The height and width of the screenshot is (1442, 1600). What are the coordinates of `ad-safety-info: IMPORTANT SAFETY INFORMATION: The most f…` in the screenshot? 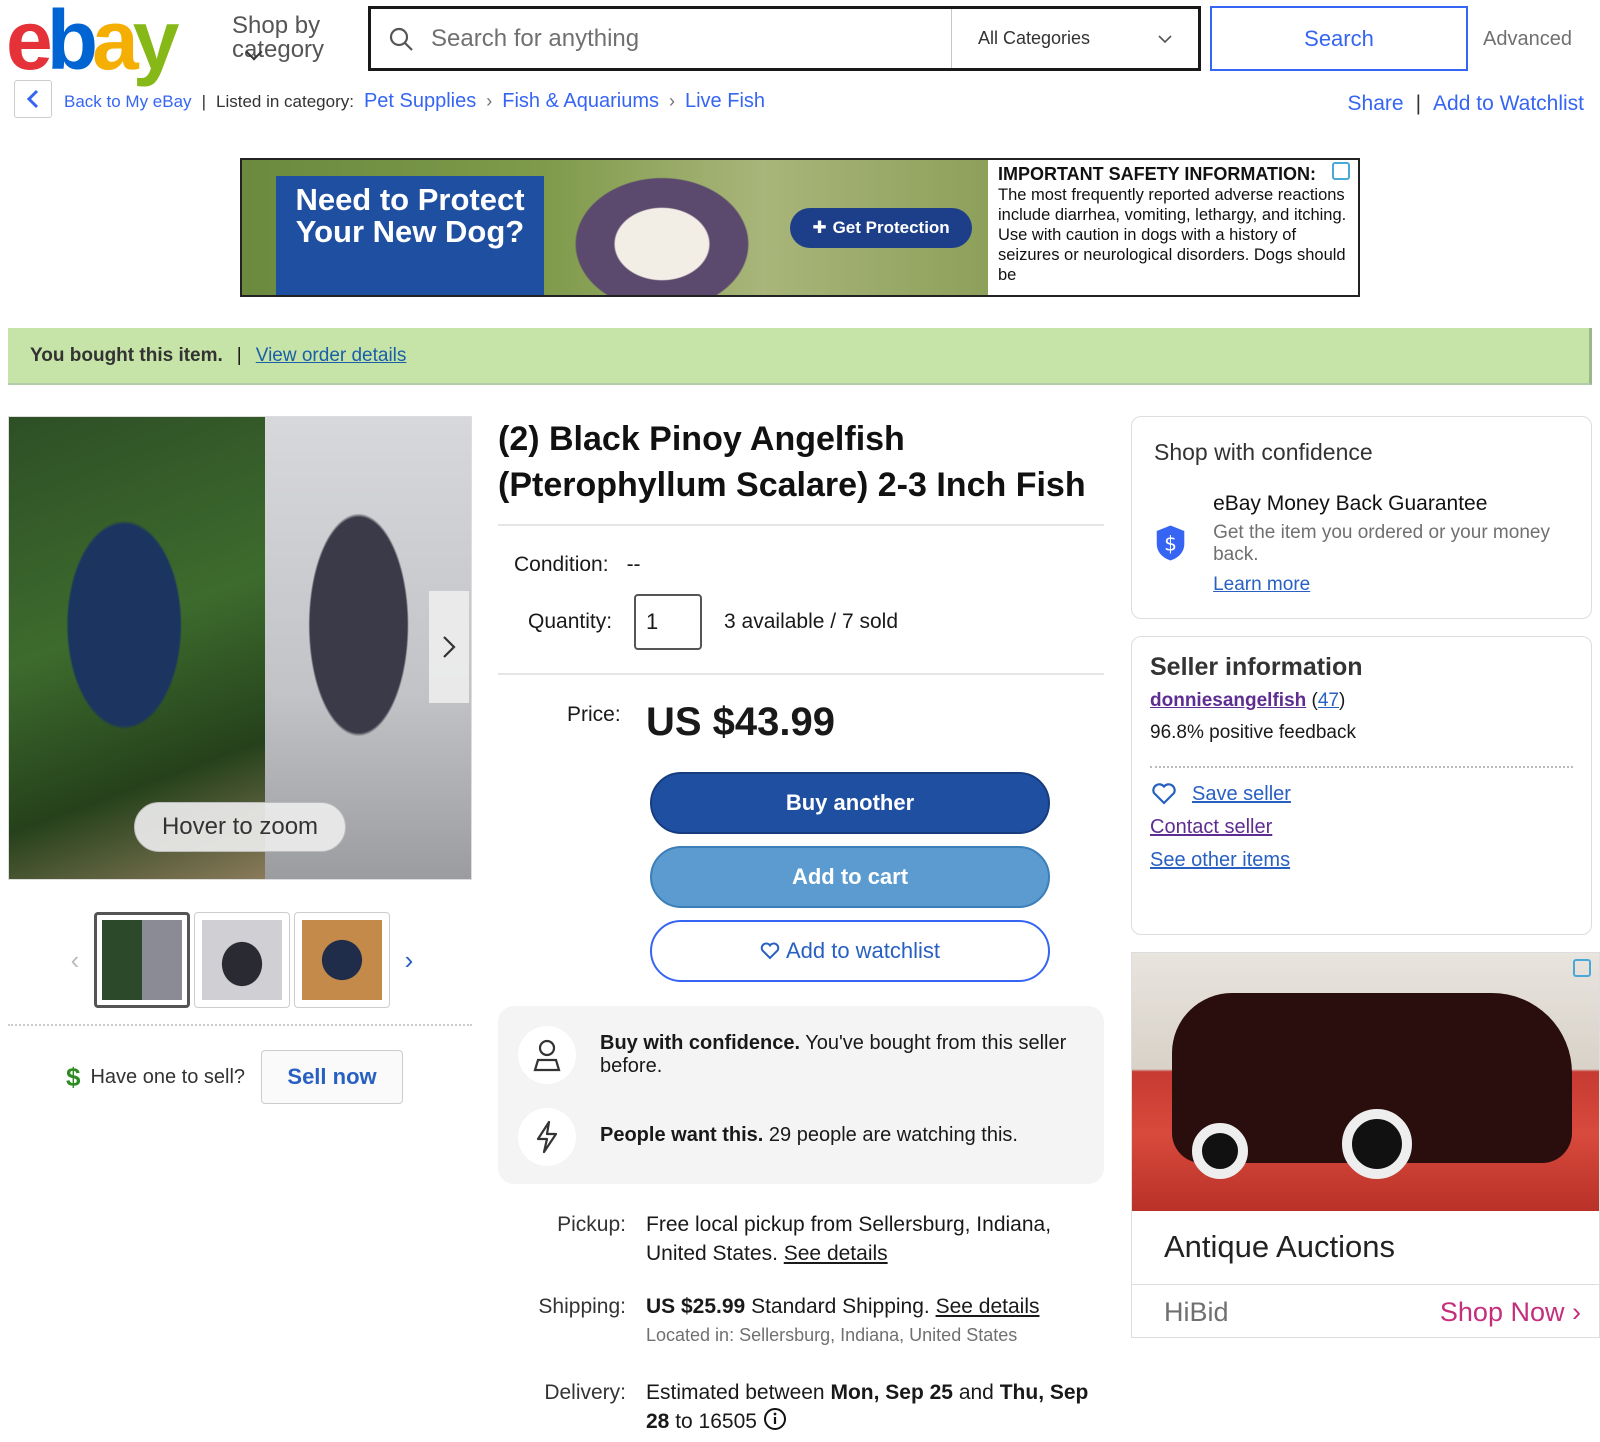 It's located at (1173, 227).